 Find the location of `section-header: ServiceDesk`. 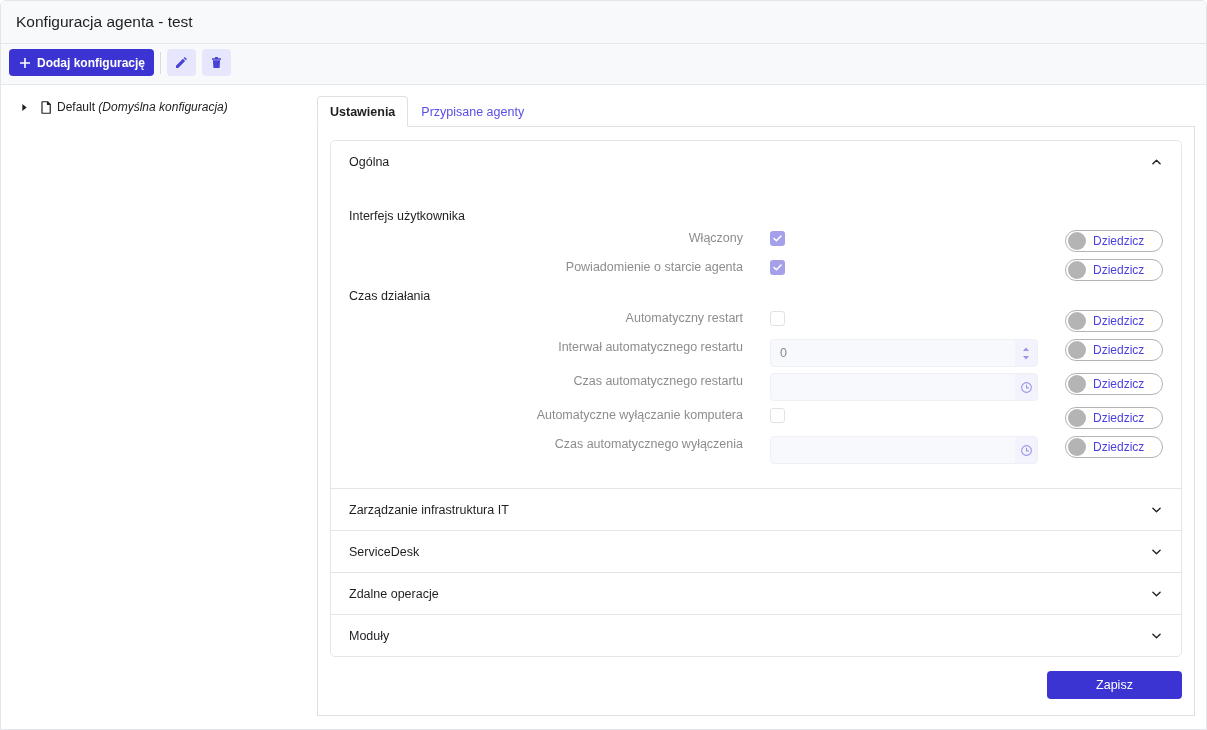

section-header: ServiceDesk is located at coordinates (756, 551).